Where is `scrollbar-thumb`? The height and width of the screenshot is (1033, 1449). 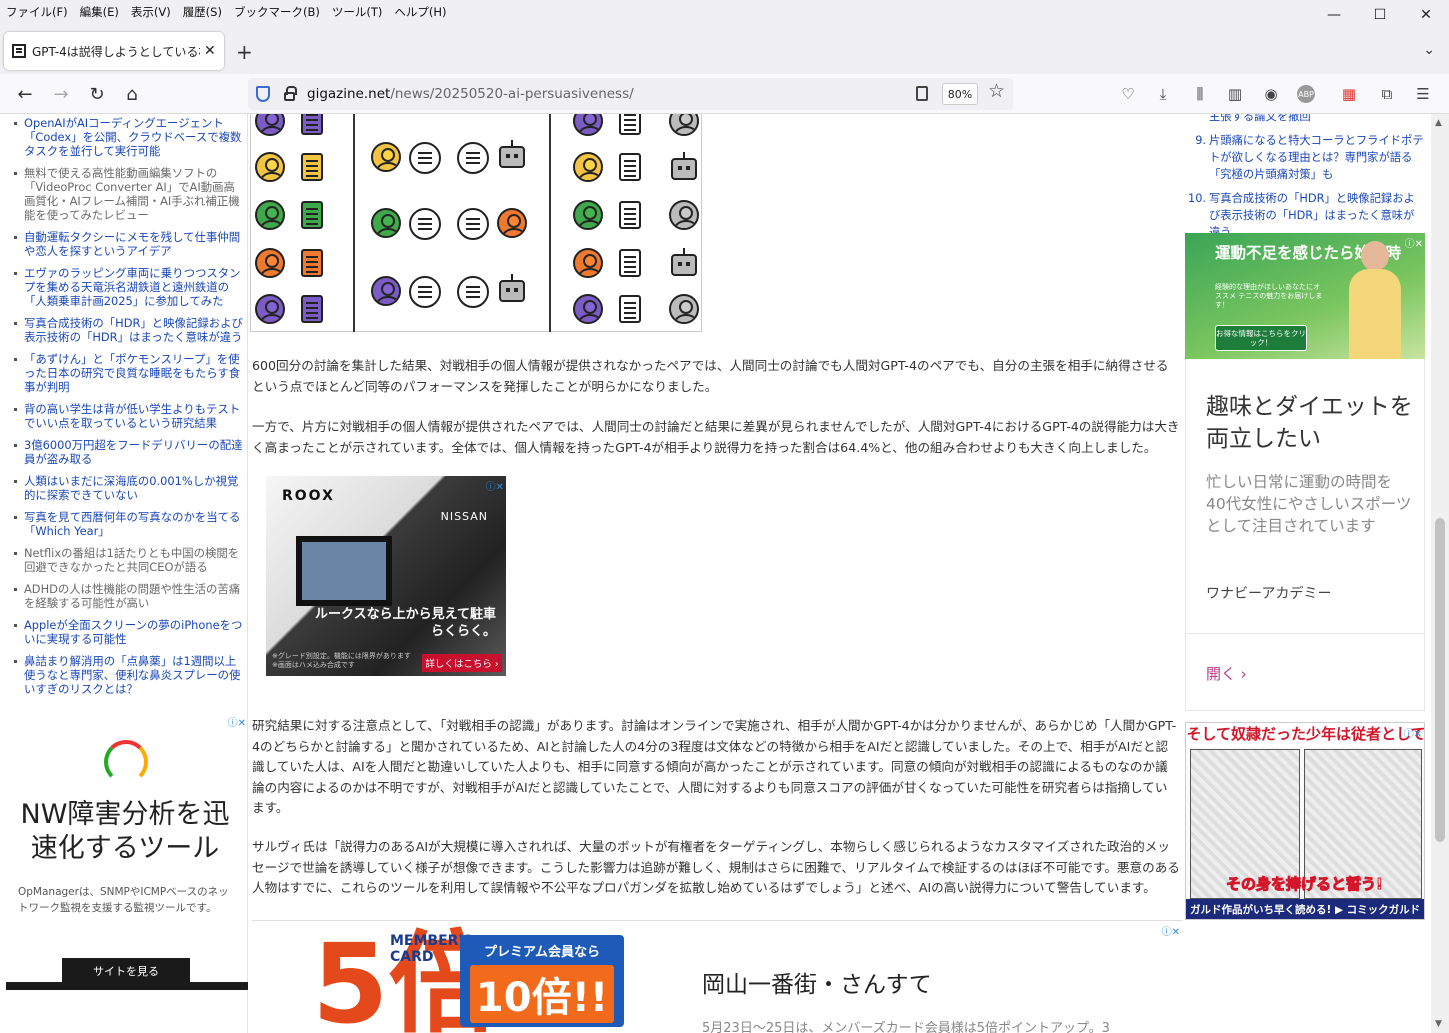
scrollbar-thumb is located at coordinates (1440, 680).